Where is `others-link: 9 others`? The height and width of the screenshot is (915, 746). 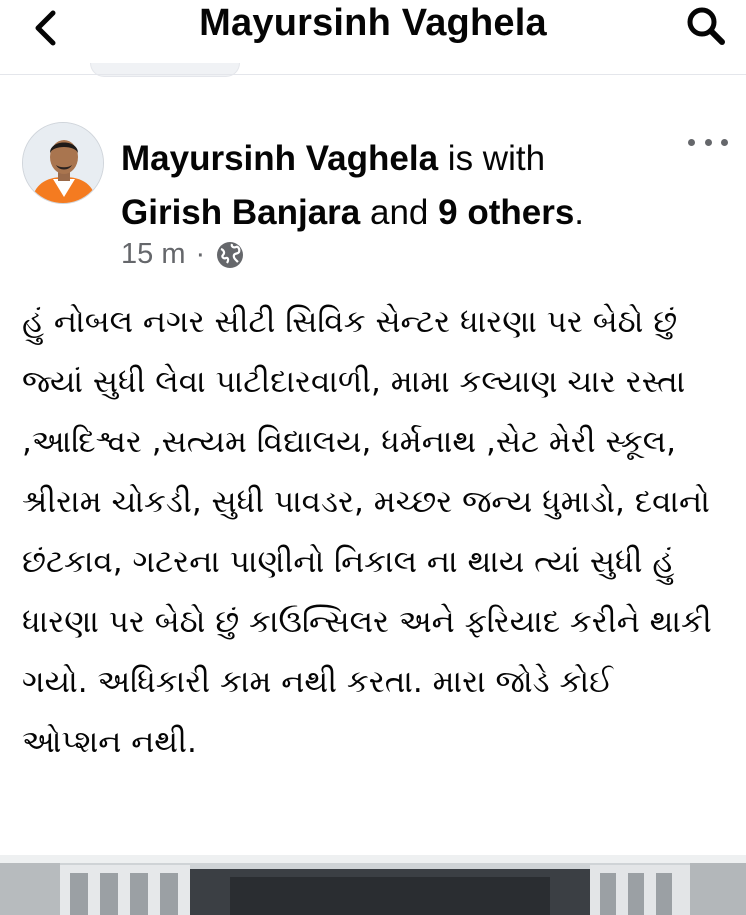 others-link: 9 others is located at coordinates (506, 212).